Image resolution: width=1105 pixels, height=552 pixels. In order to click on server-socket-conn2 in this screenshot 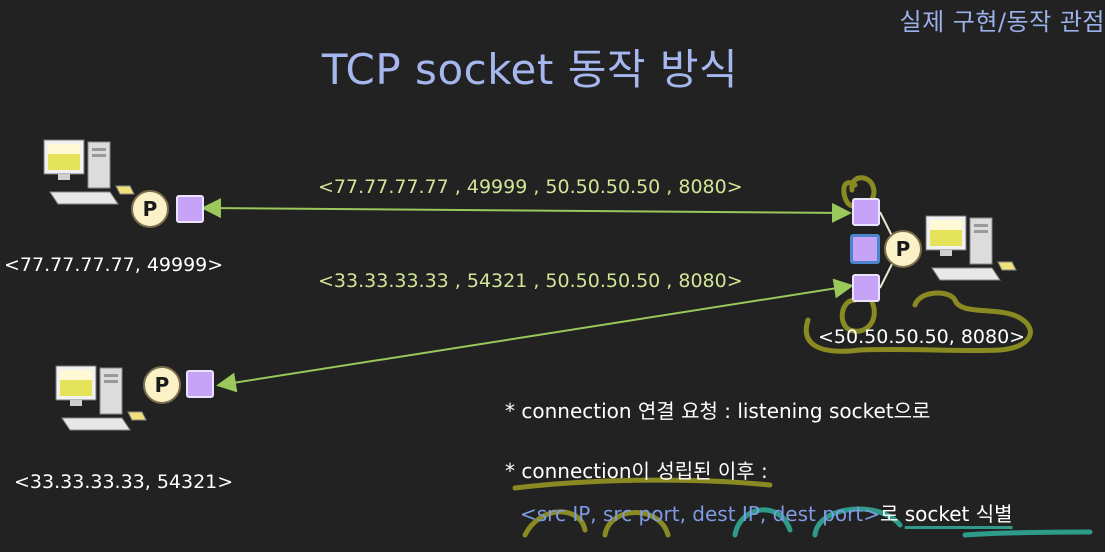, I will do `click(866, 288)`.